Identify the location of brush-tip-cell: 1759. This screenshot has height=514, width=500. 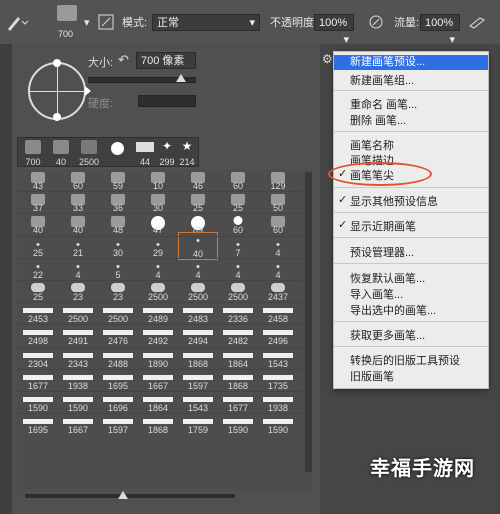
(198, 424).